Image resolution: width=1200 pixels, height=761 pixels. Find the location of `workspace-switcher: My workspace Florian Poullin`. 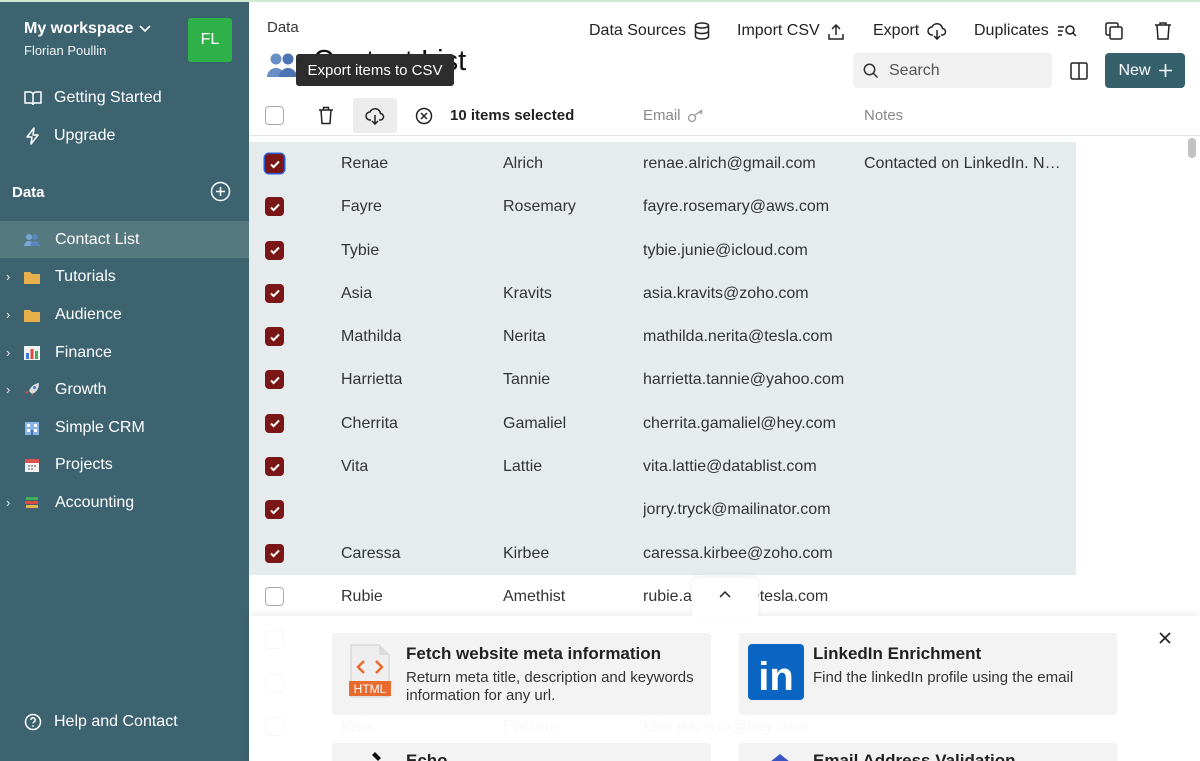

workspace-switcher: My workspace Florian Poullin is located at coordinates (87, 39).